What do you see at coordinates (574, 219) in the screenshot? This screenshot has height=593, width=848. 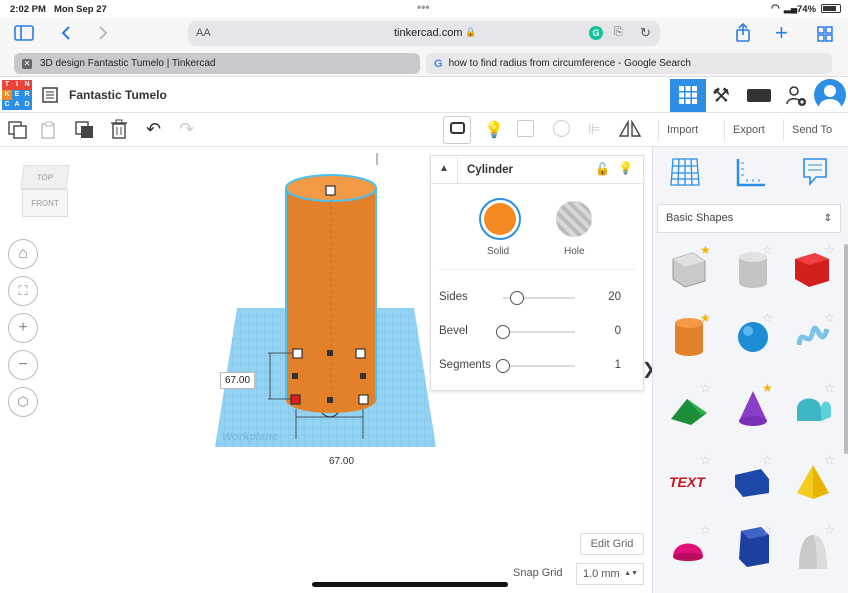 I see `hole-button` at bounding box center [574, 219].